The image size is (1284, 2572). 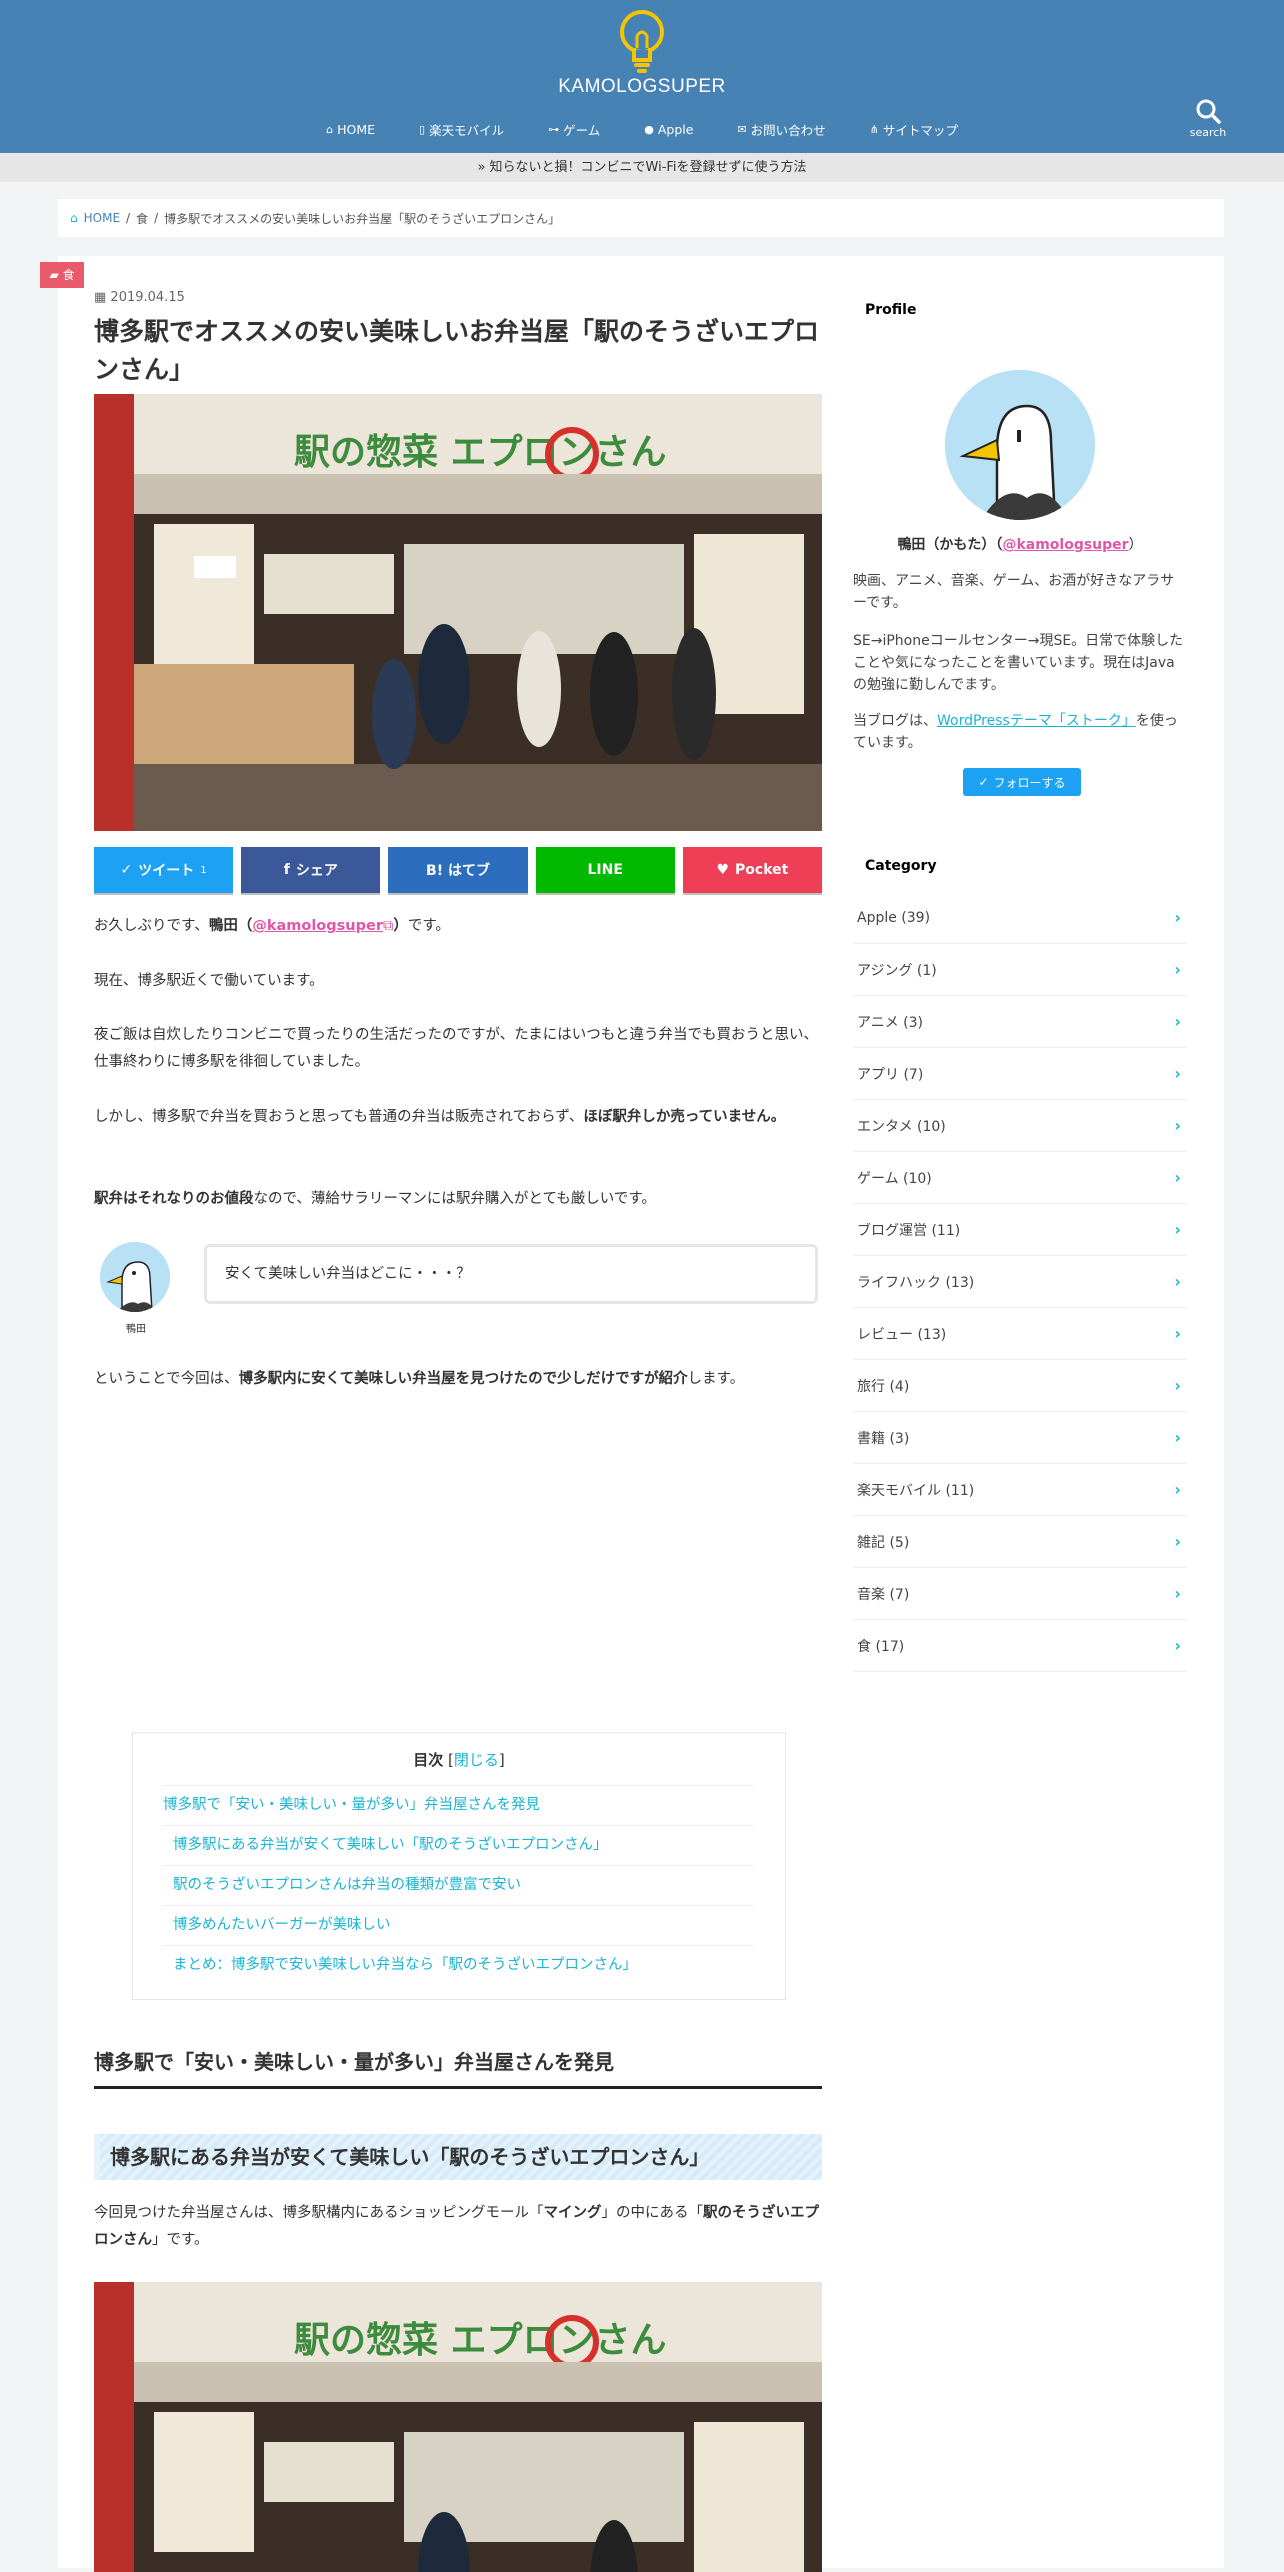 I want to click on article-title: 博多駅でオススメの安い美味しいお弁当屋「駅のそうざいエプロンさん」, so click(x=457, y=350).